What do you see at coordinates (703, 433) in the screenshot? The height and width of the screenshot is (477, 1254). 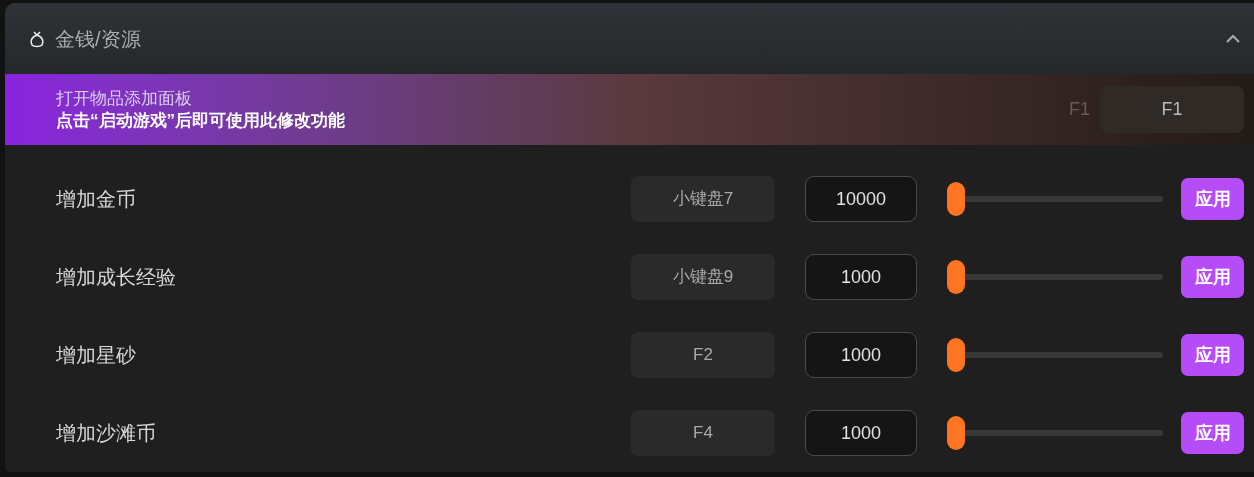 I see `hotkey-button: F4` at bounding box center [703, 433].